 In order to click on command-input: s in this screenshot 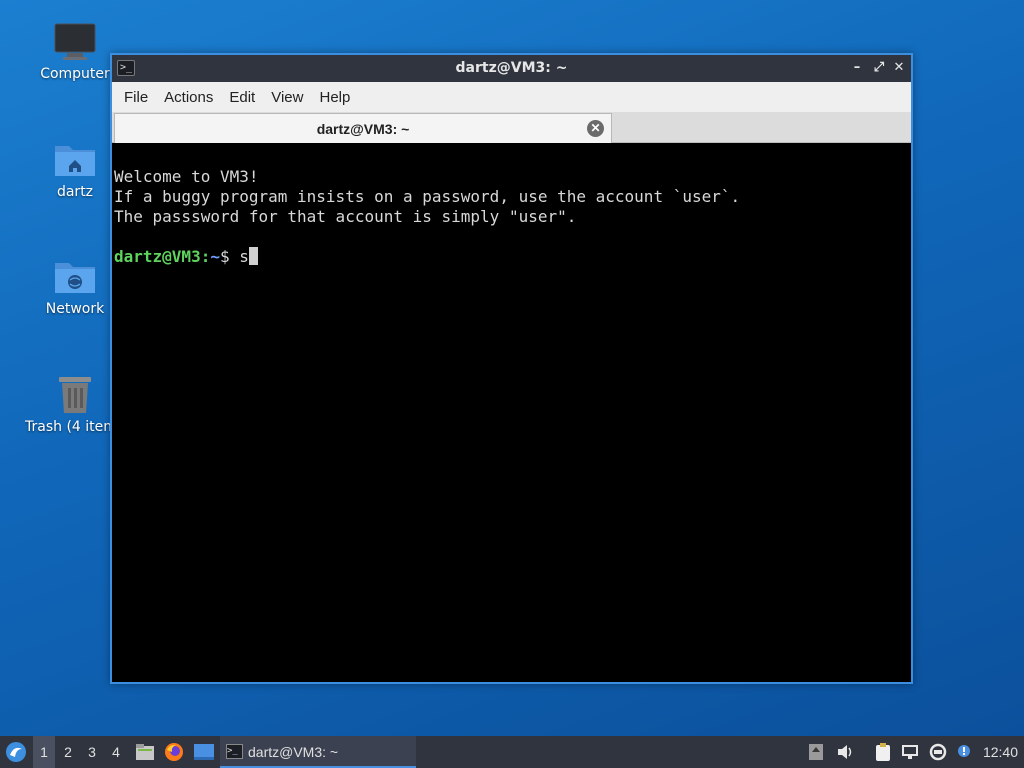, I will do `click(244, 256)`.